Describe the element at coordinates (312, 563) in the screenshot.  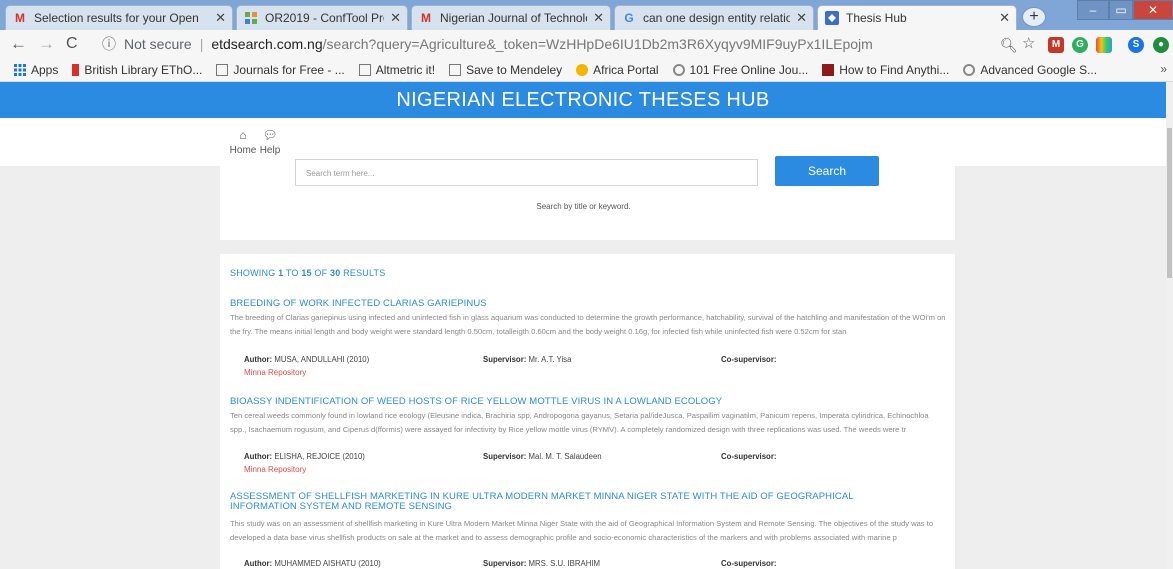
I see `result-author: Author: MUHAMMED AISHATU (2010)` at that location.